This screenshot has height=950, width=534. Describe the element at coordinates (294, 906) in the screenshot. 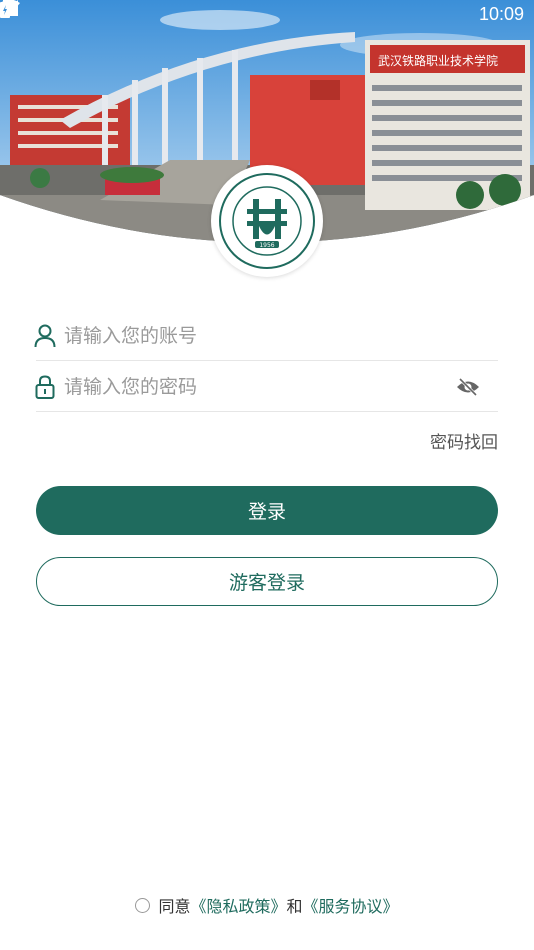

I see `agree-and: 和` at that location.